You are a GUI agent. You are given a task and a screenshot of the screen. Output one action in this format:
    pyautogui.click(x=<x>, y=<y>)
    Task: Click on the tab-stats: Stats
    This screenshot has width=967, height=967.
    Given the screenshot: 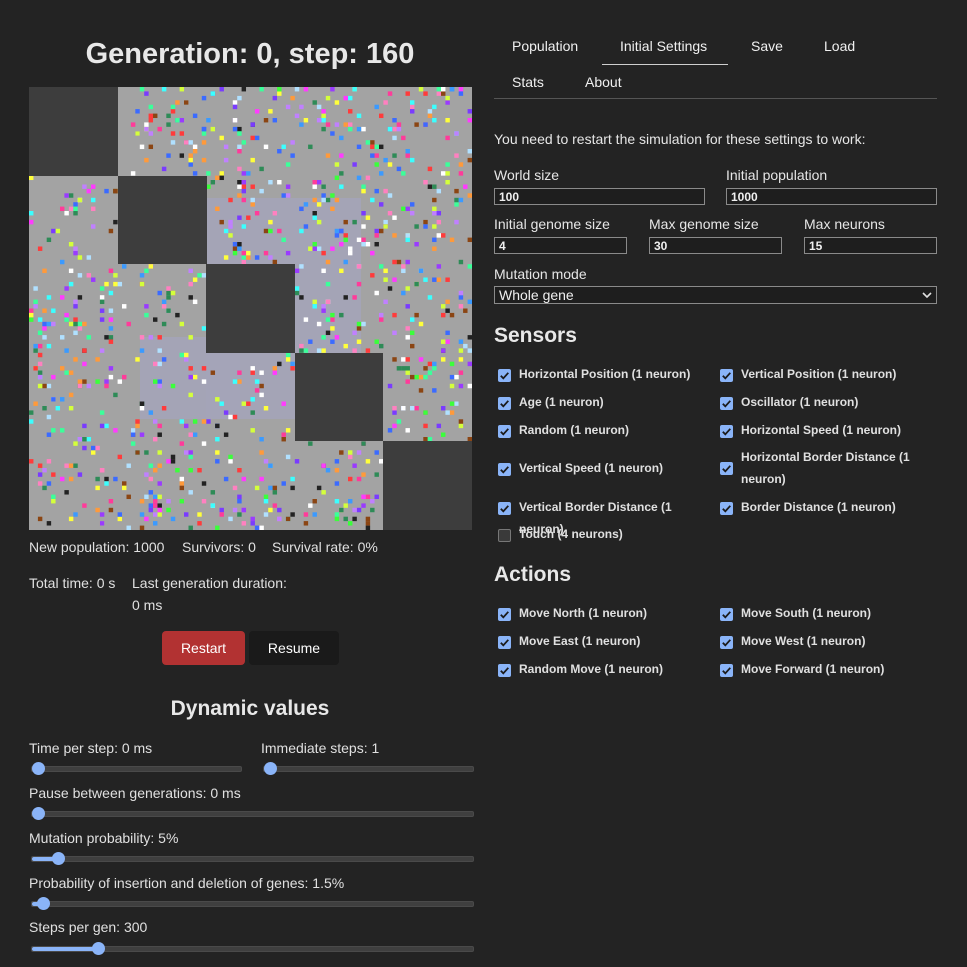 What is the action you would take?
    pyautogui.click(x=528, y=82)
    